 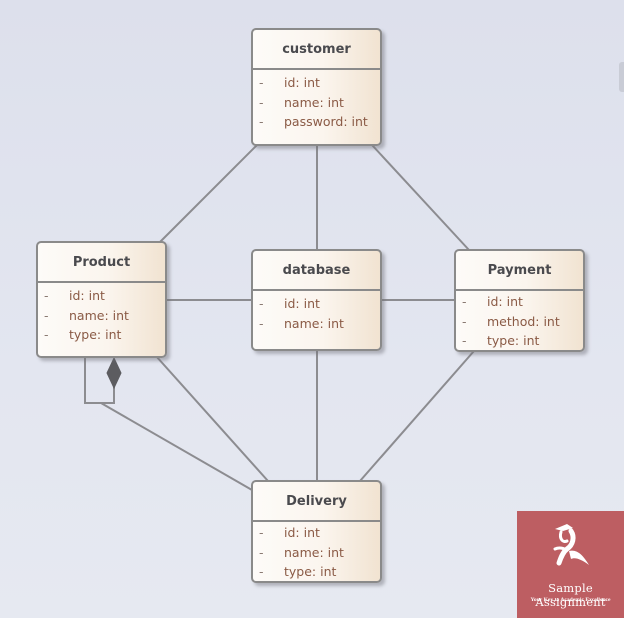 What do you see at coordinates (316, 50) in the screenshot?
I see `class-name: customer` at bounding box center [316, 50].